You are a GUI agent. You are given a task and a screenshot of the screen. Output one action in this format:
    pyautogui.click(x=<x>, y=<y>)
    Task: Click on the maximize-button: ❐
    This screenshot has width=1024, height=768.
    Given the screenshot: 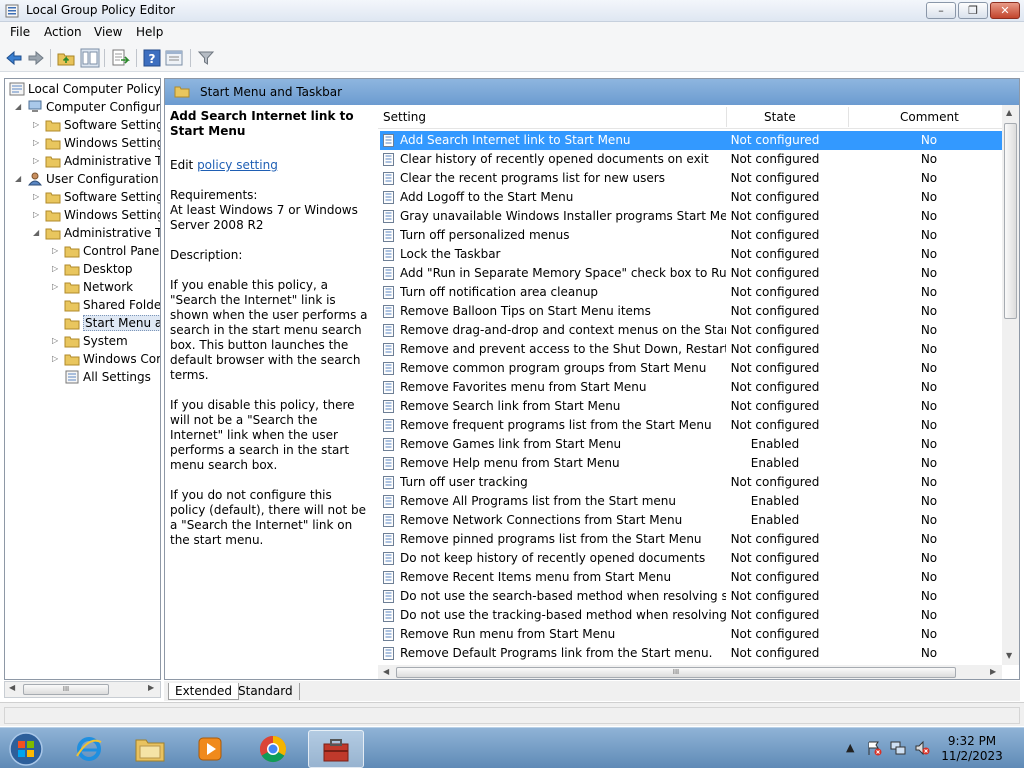 What is the action you would take?
    pyautogui.click(x=973, y=10)
    